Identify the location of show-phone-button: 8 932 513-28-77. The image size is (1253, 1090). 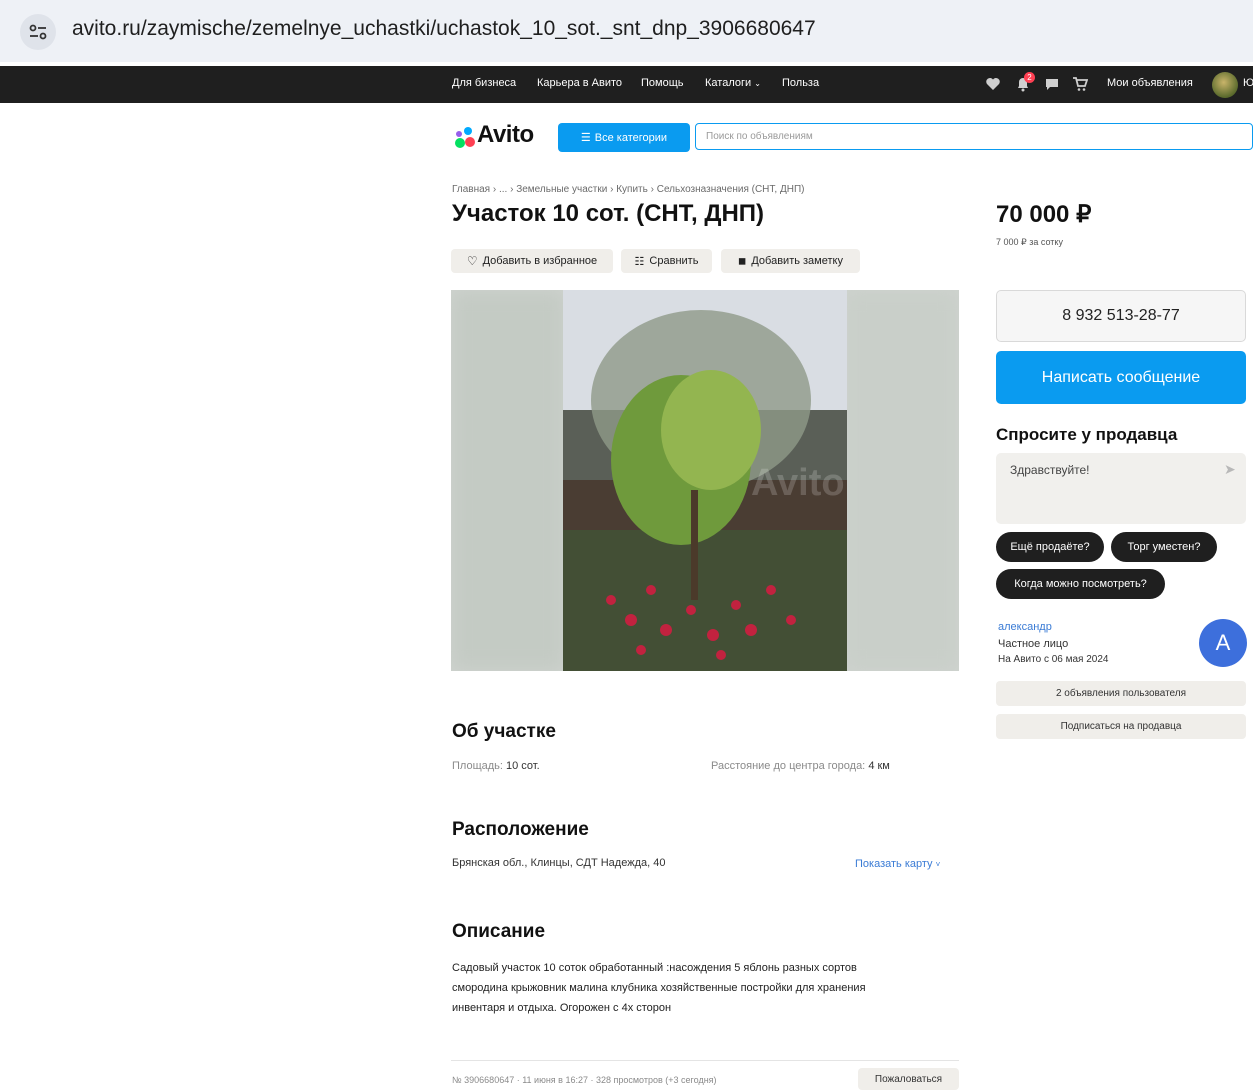
(1121, 316).